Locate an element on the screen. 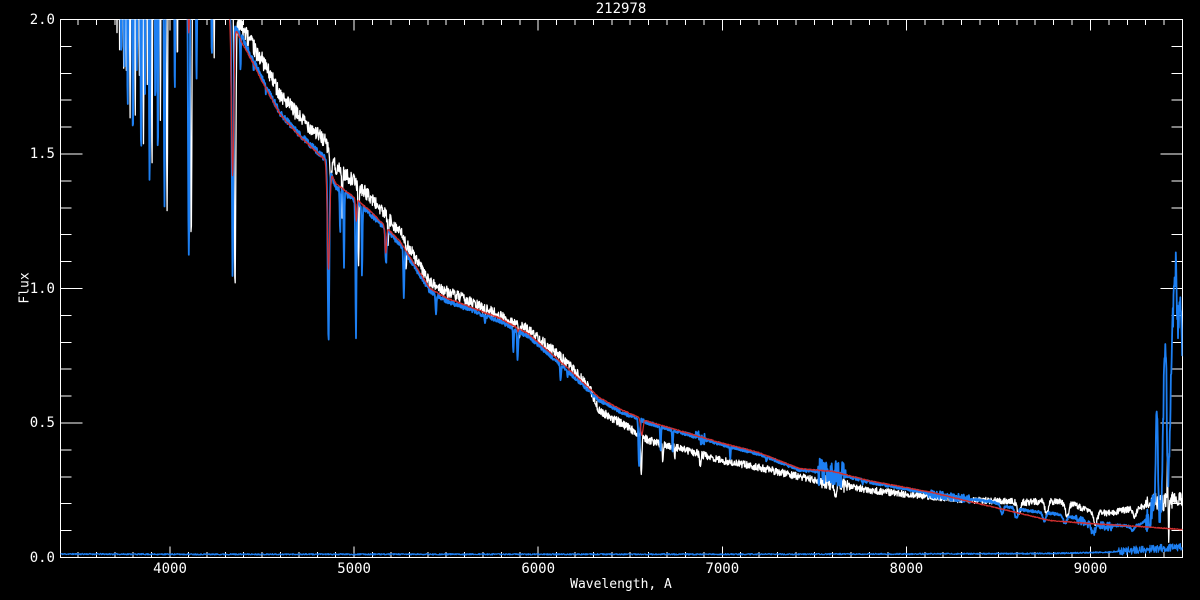 The height and width of the screenshot is (600, 1200). chart-title: 212978 is located at coordinates (621, 9).